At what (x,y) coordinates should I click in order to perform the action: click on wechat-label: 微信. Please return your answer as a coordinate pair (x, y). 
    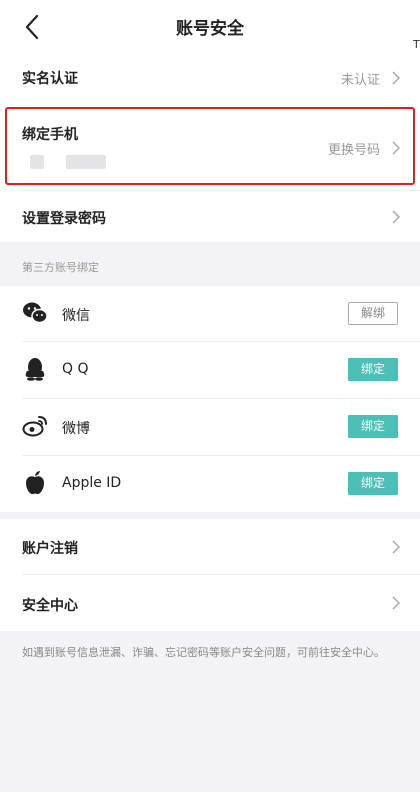
    Looking at the image, I should click on (76, 316).